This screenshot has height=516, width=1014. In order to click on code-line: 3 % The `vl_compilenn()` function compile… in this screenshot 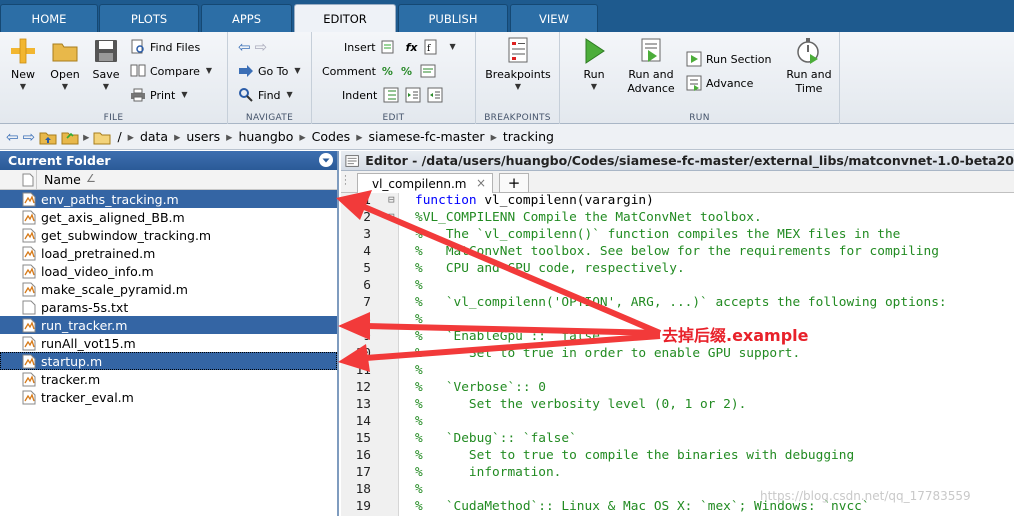, I will do `click(677, 235)`.